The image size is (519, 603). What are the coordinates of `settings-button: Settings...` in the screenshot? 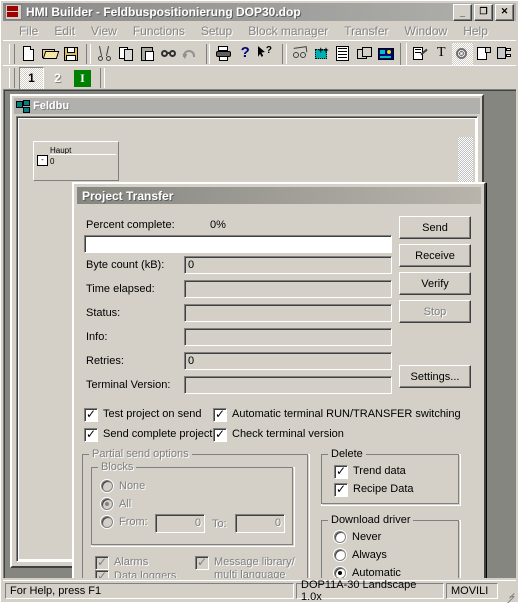 It's located at (435, 376).